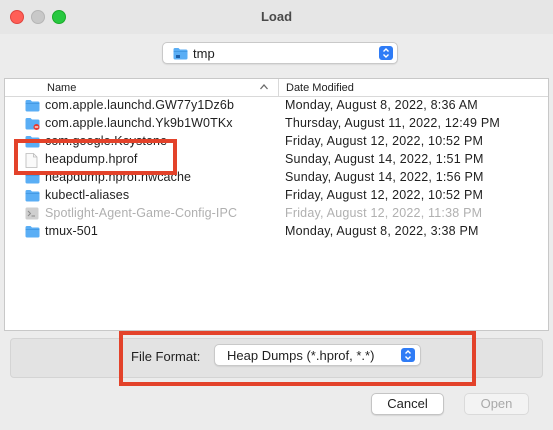 The height and width of the screenshot is (430, 553). Describe the element at coordinates (140, 105) in the screenshot. I see `file-name: com.apple.launchd.GW77y1Dz6b` at that location.